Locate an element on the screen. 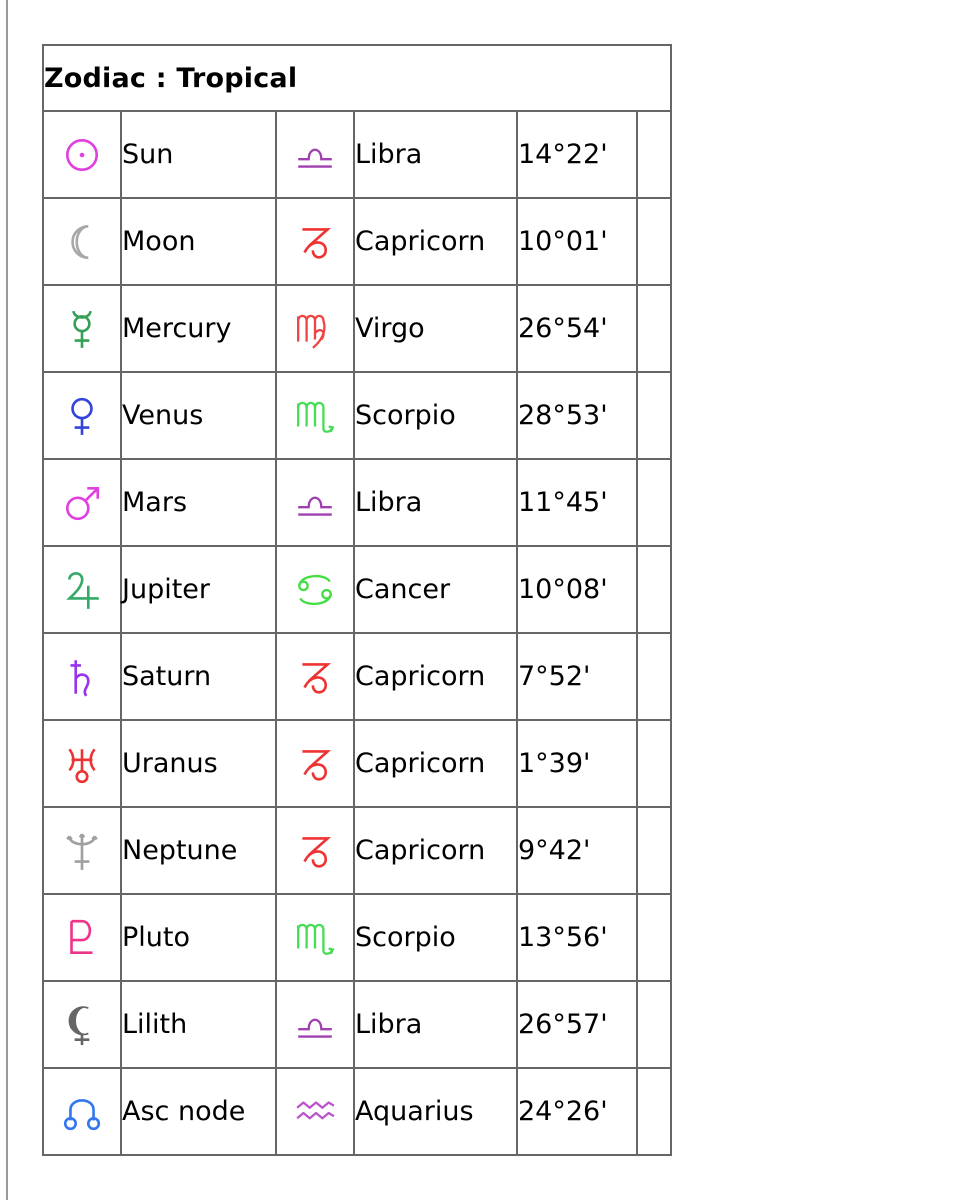 The height and width of the screenshot is (1200, 956). degree-value: 24°26' is located at coordinates (577, 1111).